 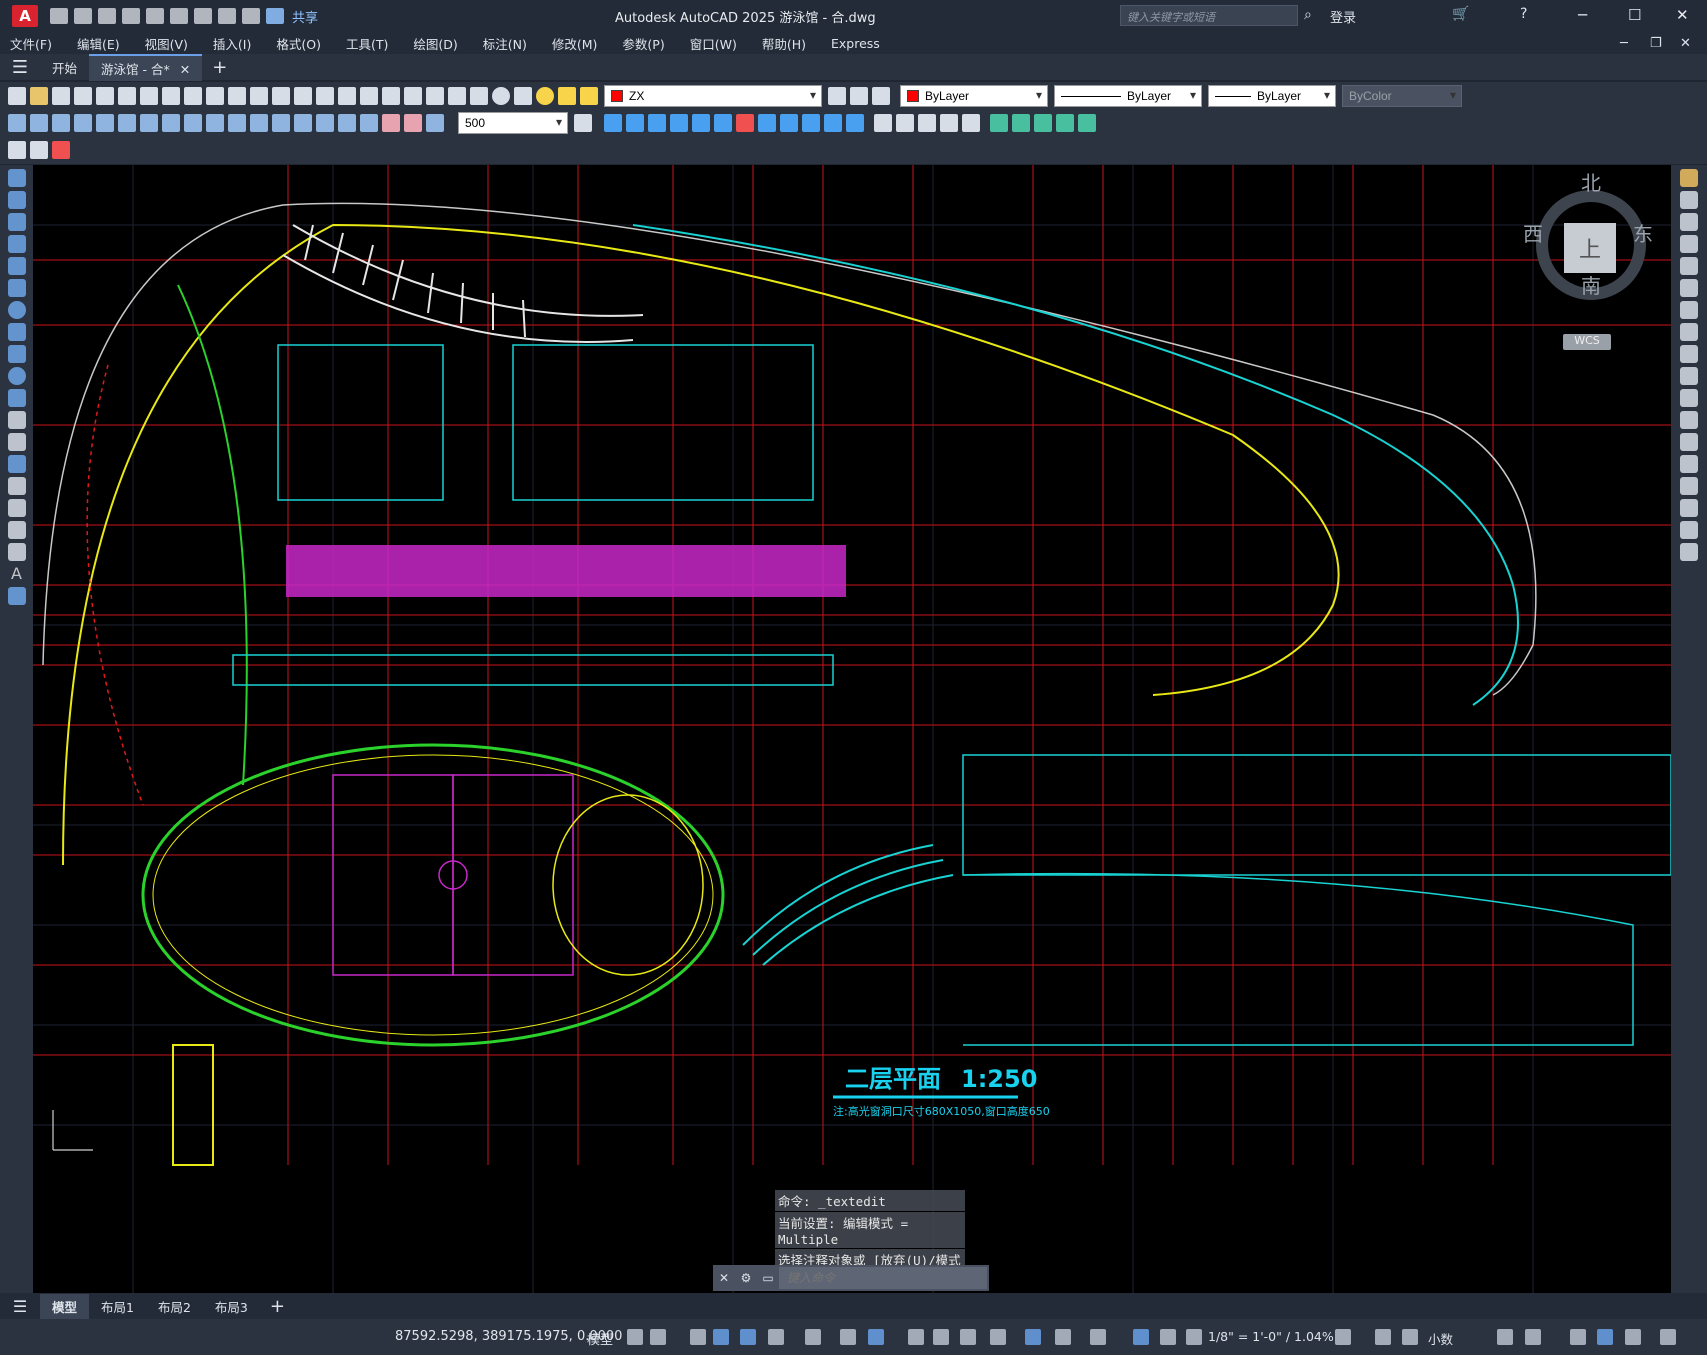 What do you see at coordinates (16, 178) in the screenshot?
I see `line-icon` at bounding box center [16, 178].